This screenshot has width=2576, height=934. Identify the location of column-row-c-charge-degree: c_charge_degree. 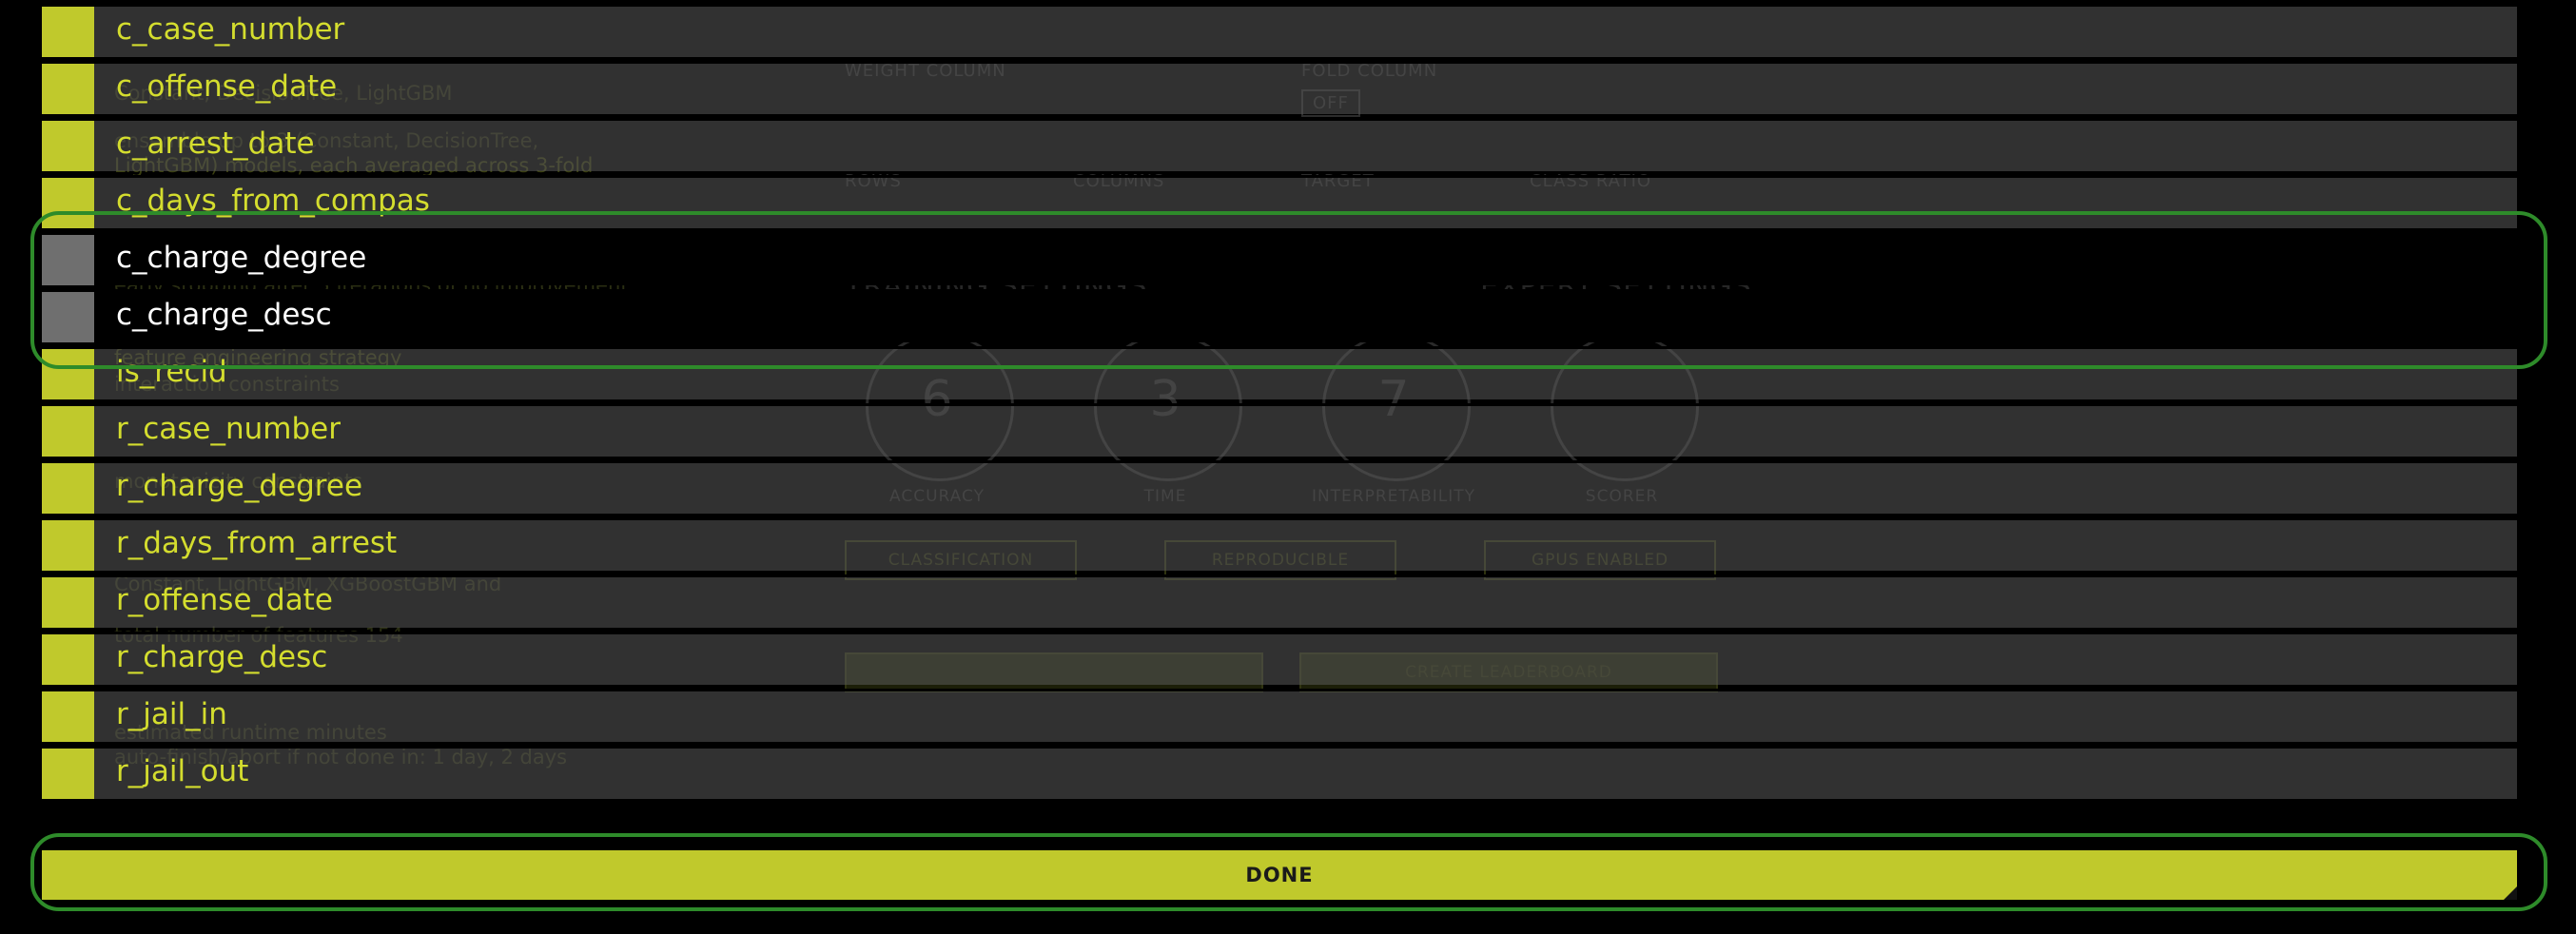
(1279, 258).